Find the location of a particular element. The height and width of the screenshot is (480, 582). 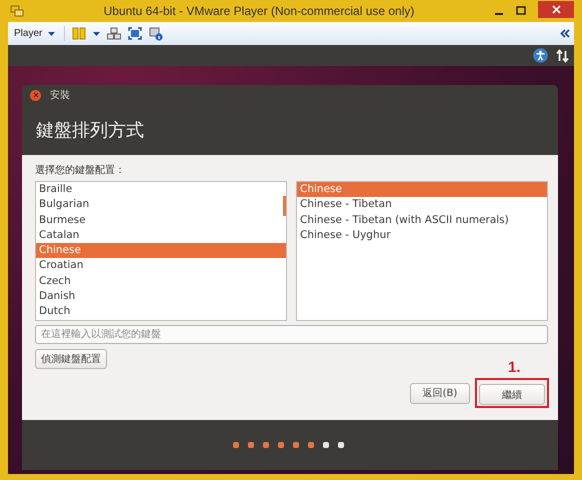

list-item: Danish is located at coordinates (161, 296).